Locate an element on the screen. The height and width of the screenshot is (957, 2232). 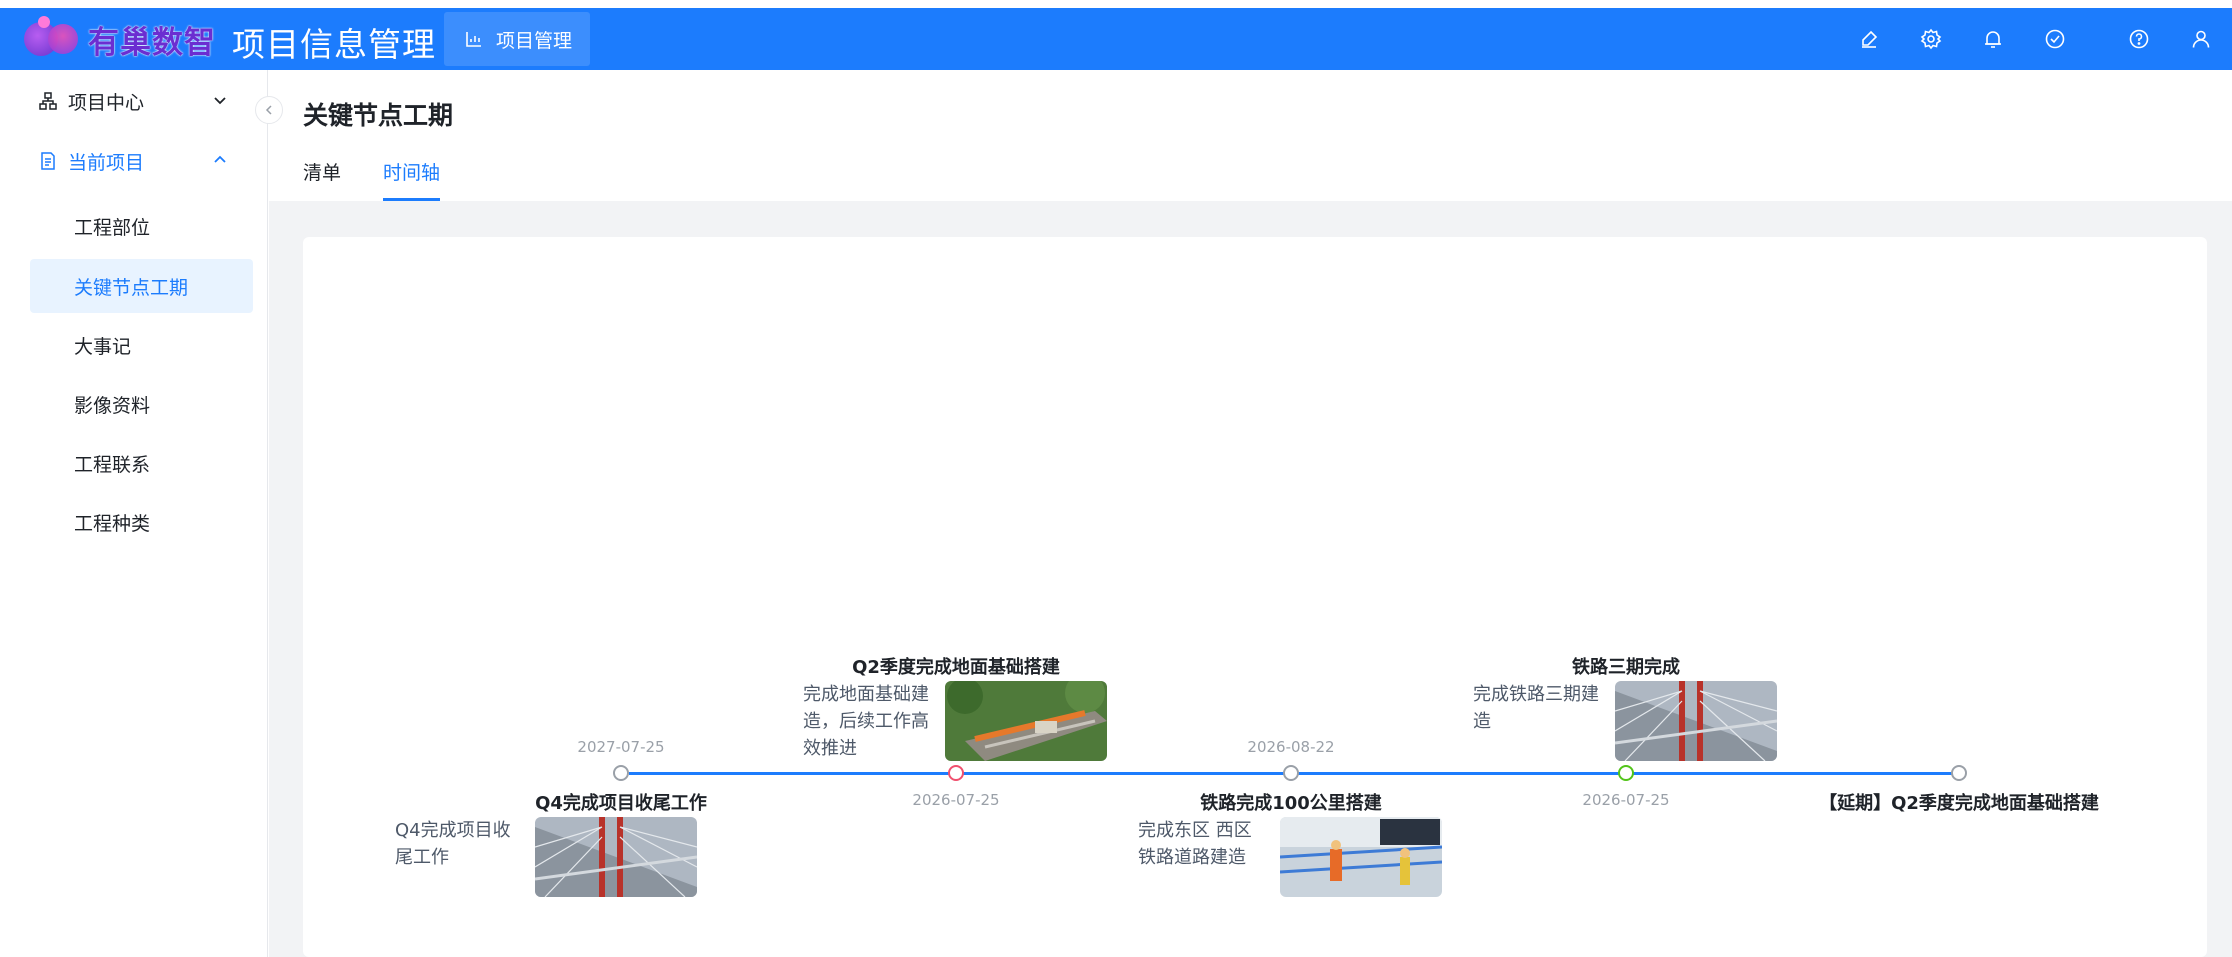
sidebar-group-project-center: 项目中心 is located at coordinates (134, 101).